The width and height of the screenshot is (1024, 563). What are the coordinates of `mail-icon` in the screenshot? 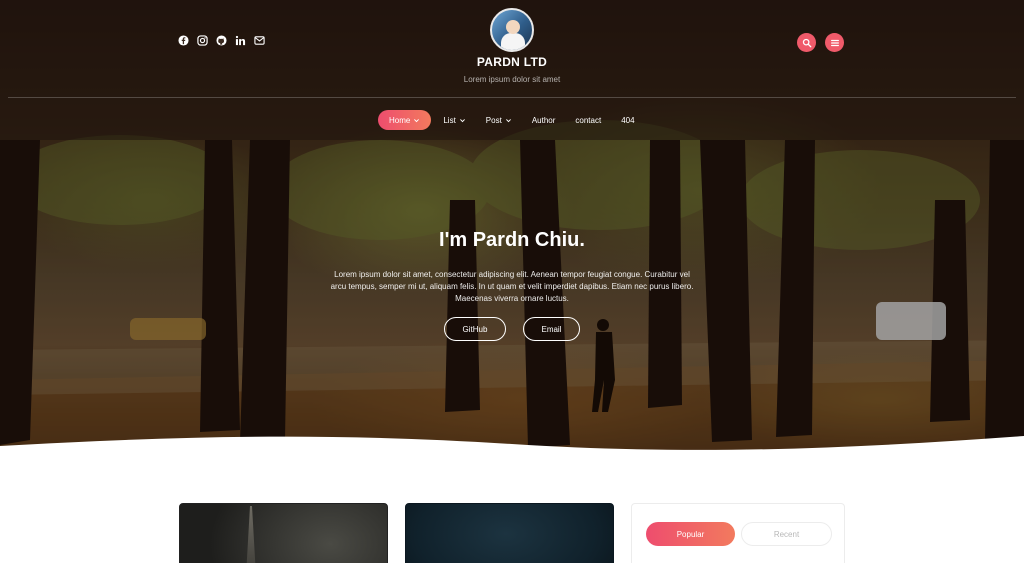 It's located at (259, 40).